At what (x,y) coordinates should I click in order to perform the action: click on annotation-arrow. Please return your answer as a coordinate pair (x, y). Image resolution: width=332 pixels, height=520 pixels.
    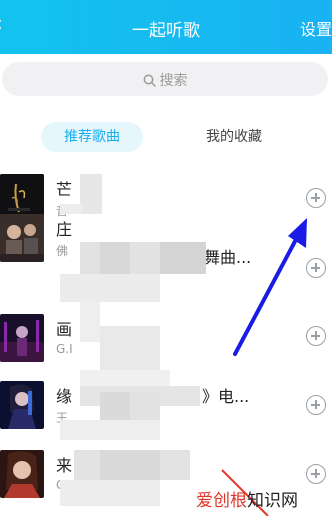
    Looking at the image, I should click on (264, 367).